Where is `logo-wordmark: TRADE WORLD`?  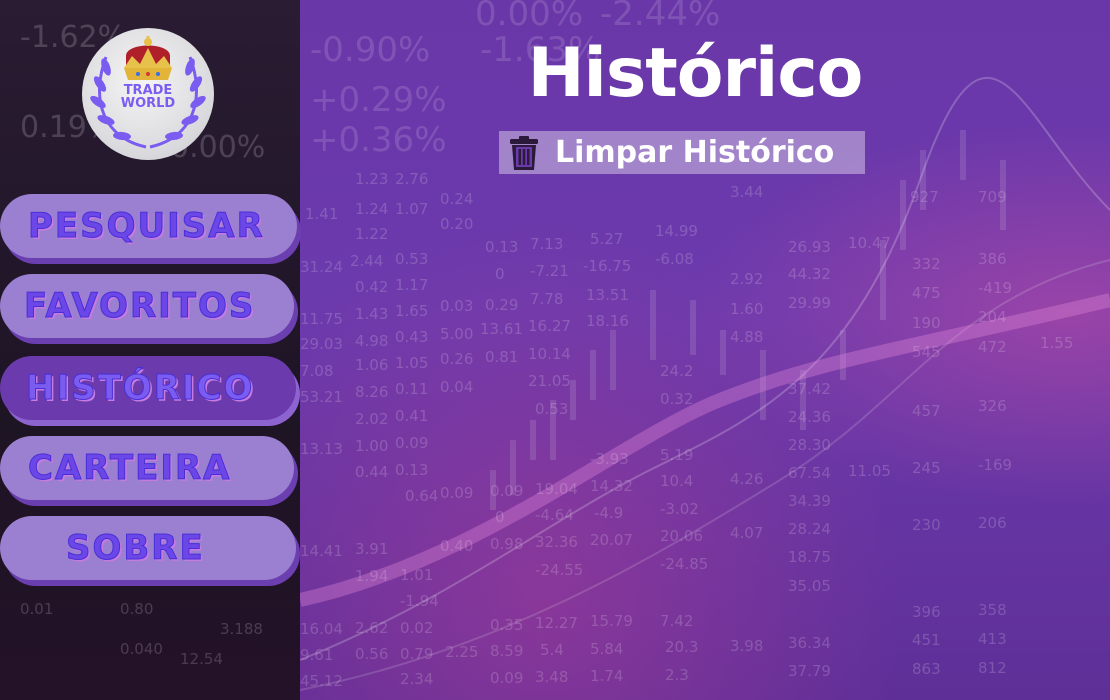 logo-wordmark: TRADE WORLD is located at coordinates (148, 97).